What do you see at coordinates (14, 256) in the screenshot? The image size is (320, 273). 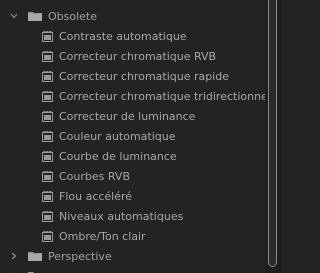 I see `chevron-right-icon` at bounding box center [14, 256].